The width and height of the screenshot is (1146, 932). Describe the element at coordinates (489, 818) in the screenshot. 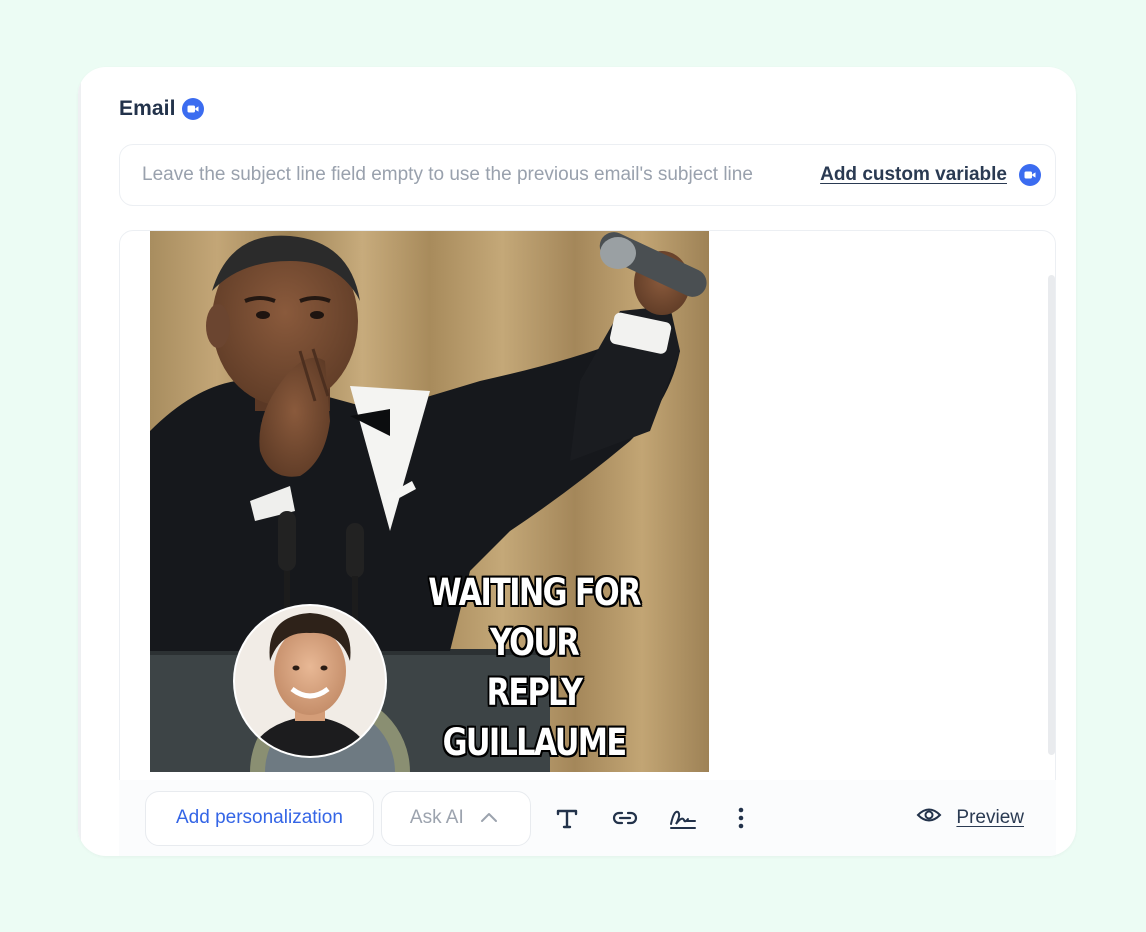

I see `chevron-up-icon` at that location.